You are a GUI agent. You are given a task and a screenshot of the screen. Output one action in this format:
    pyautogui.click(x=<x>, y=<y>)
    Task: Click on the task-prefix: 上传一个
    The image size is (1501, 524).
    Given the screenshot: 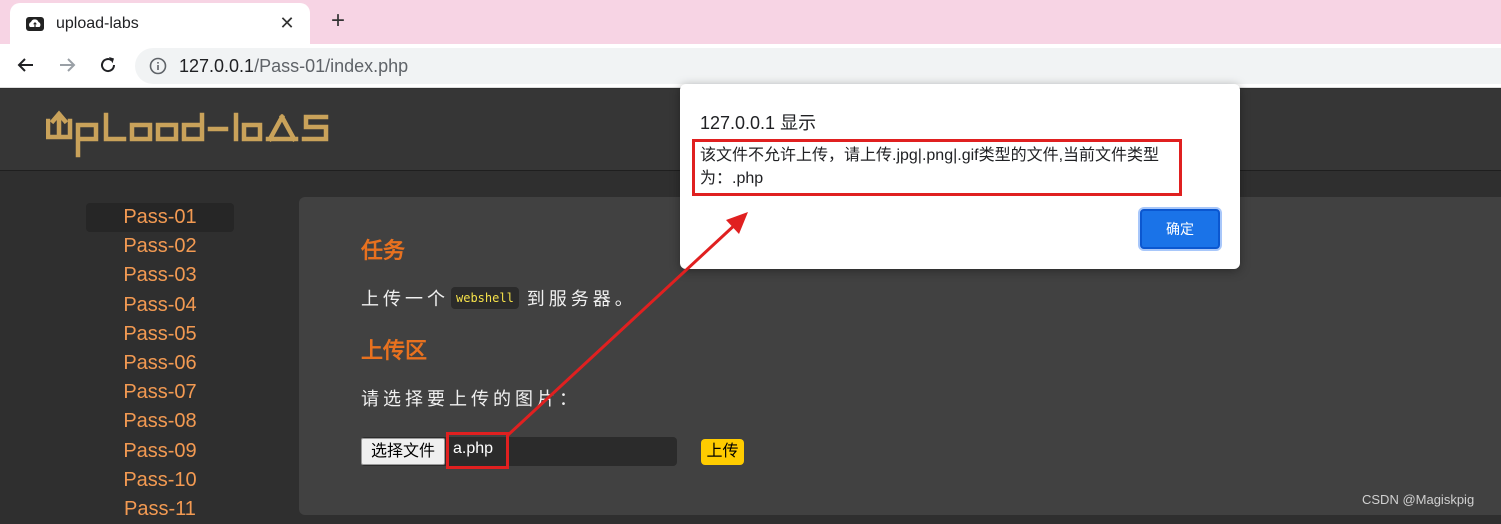 What is the action you would take?
    pyautogui.click(x=405, y=299)
    